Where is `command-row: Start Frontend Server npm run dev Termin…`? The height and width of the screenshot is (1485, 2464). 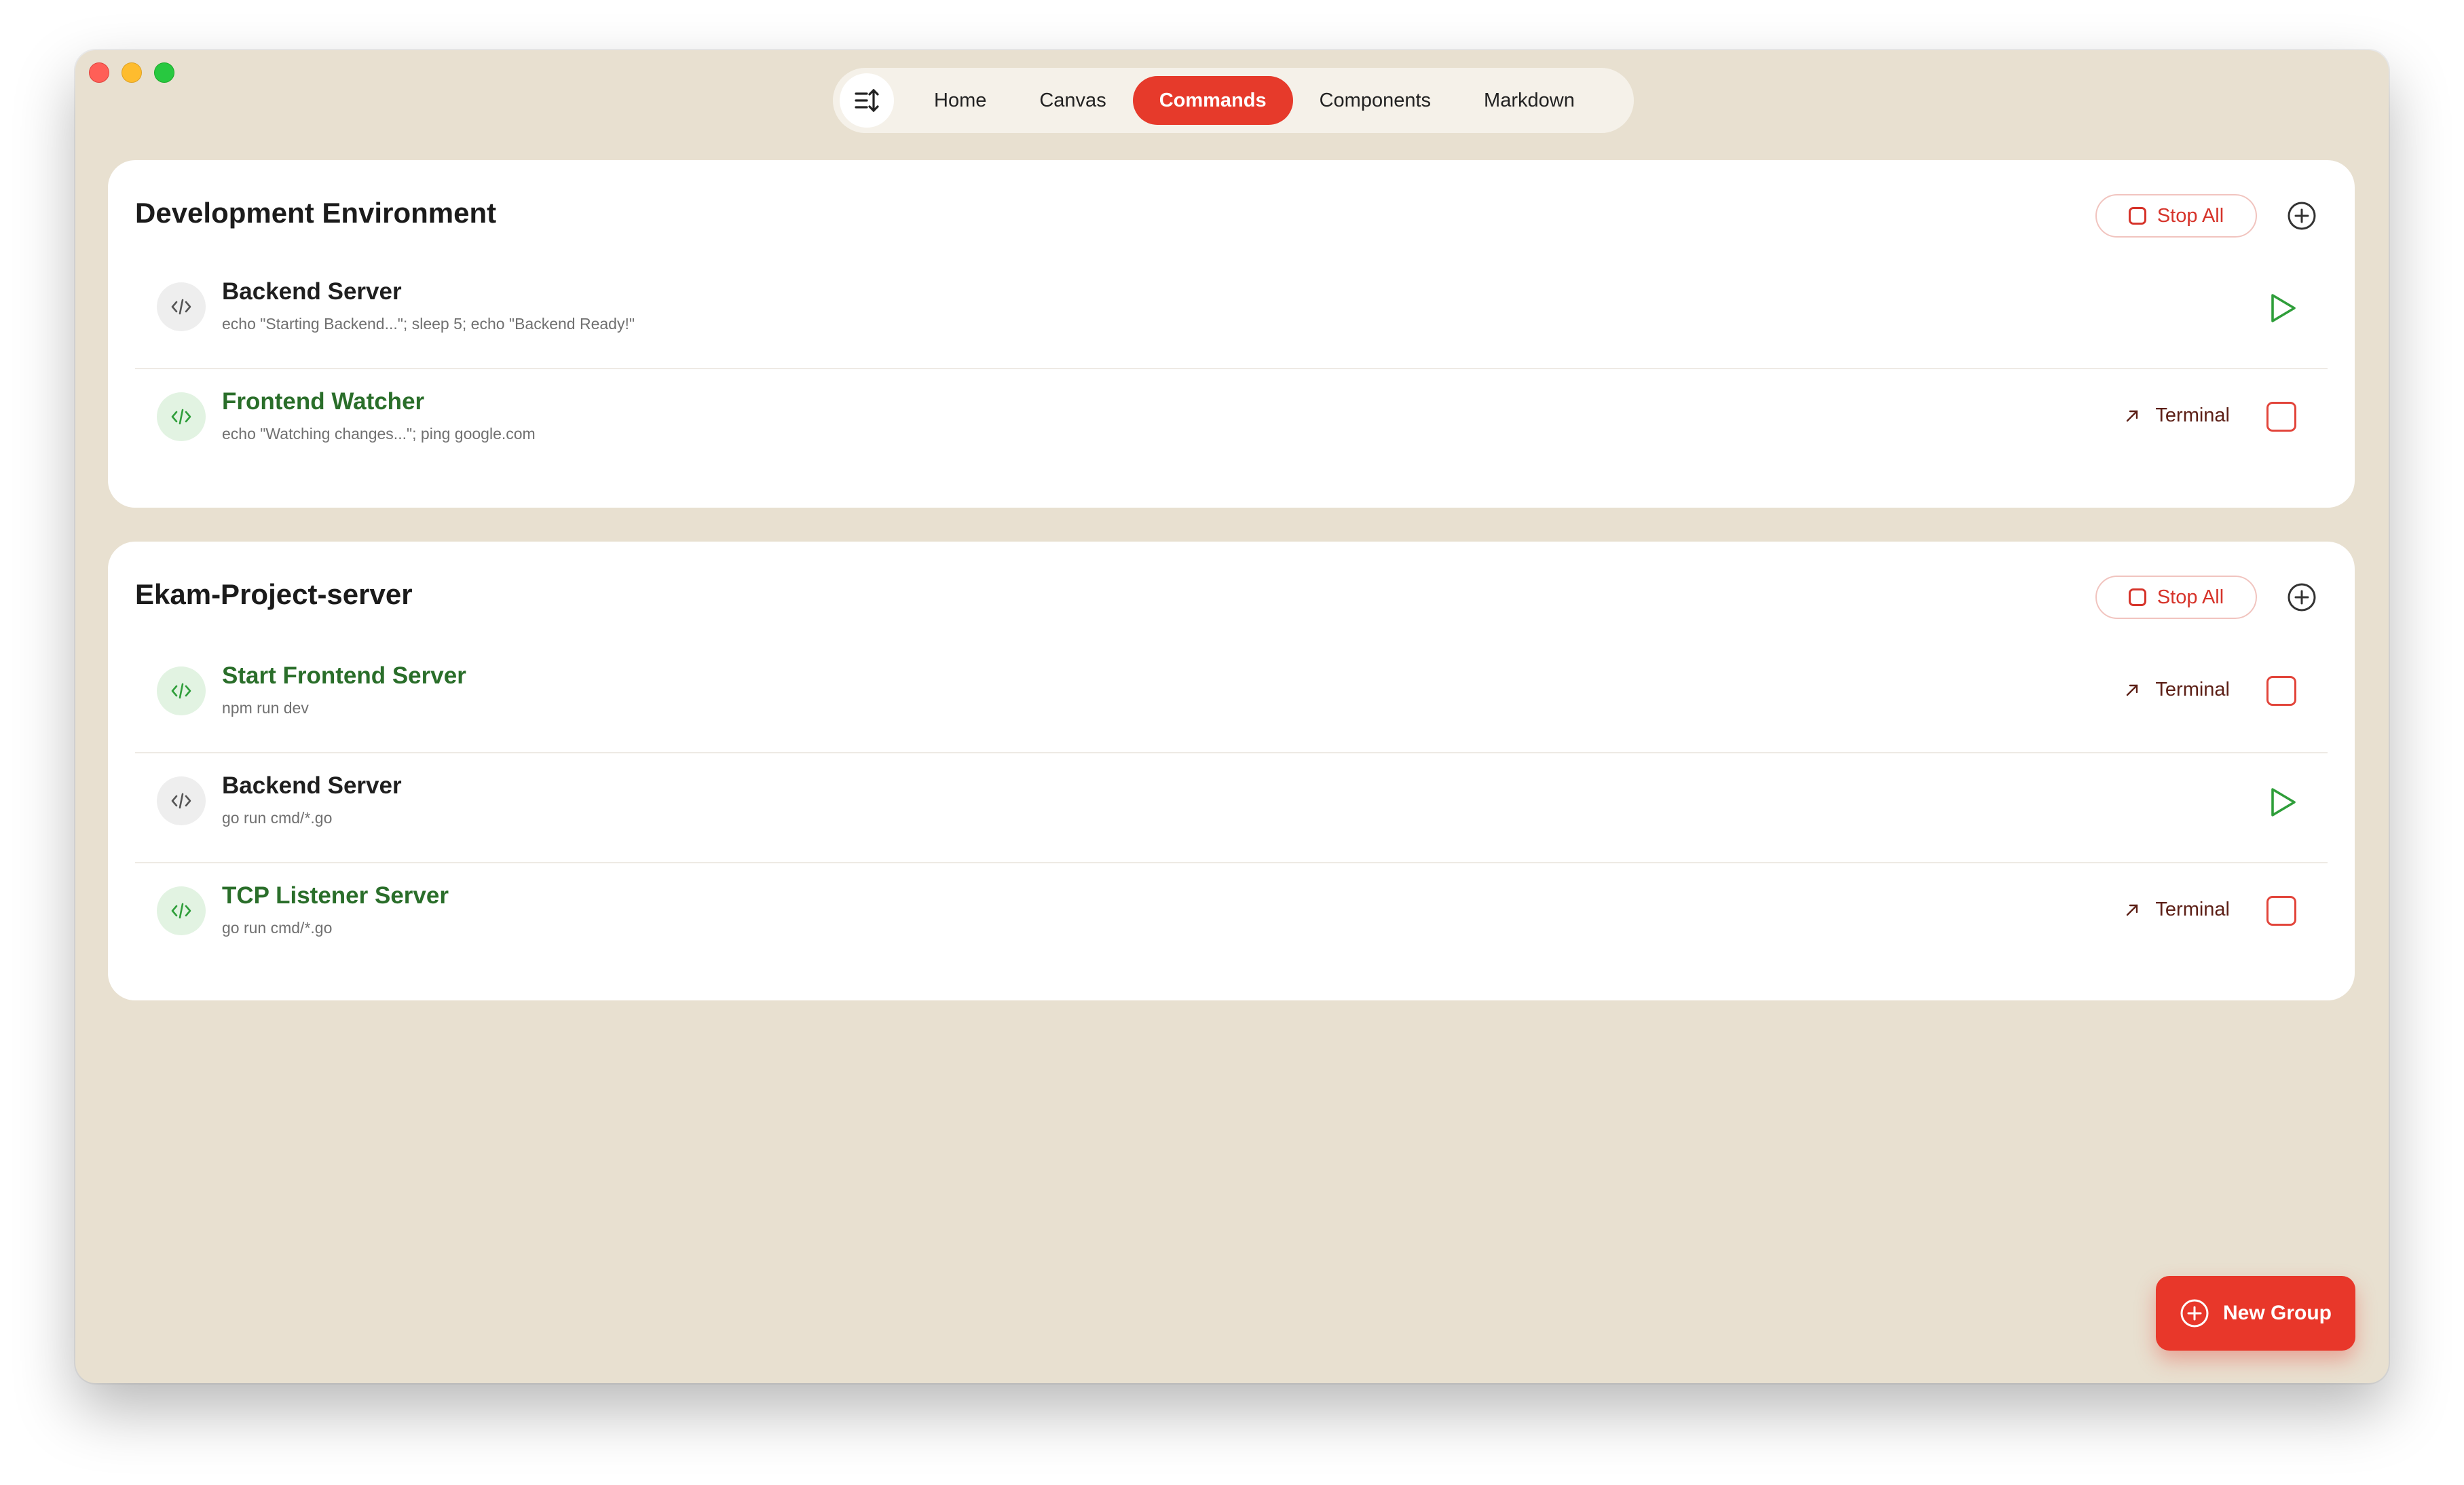 command-row: Start Frontend Server npm run dev Termin… is located at coordinates (1231, 698).